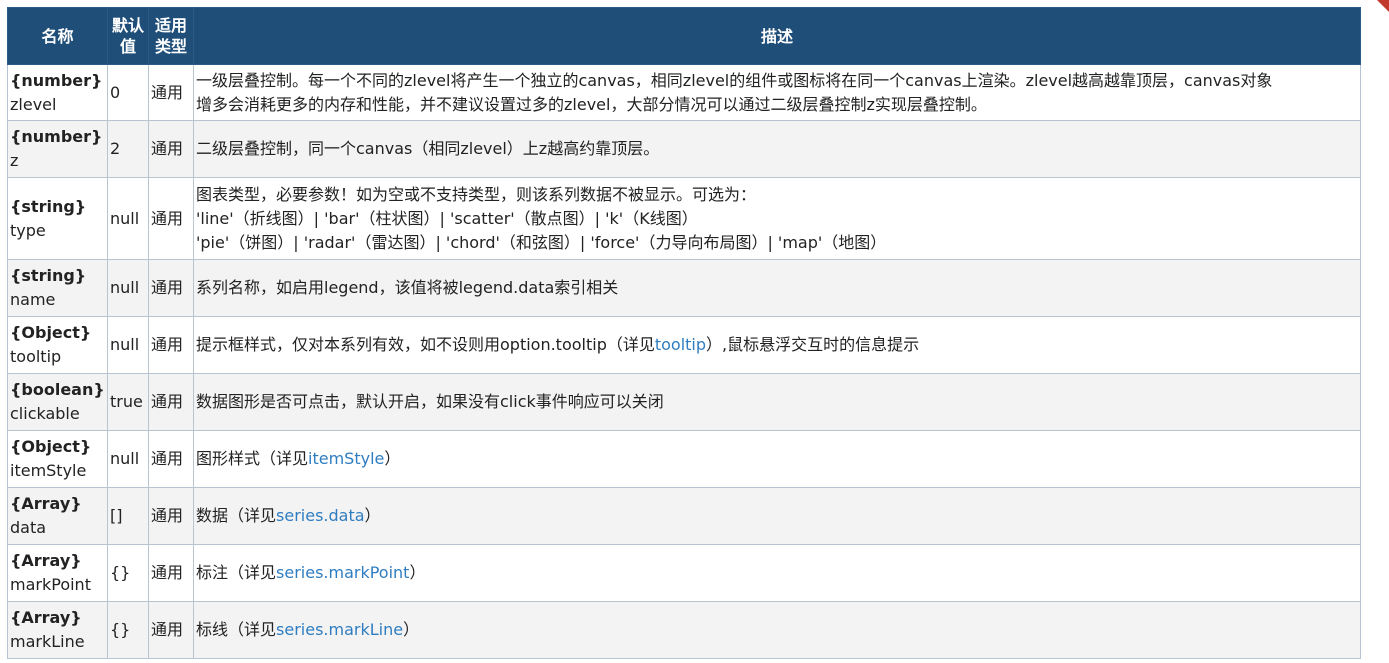 The width and height of the screenshot is (1389, 663). What do you see at coordinates (45, 413) in the screenshot?
I see `option-field: clickable` at bounding box center [45, 413].